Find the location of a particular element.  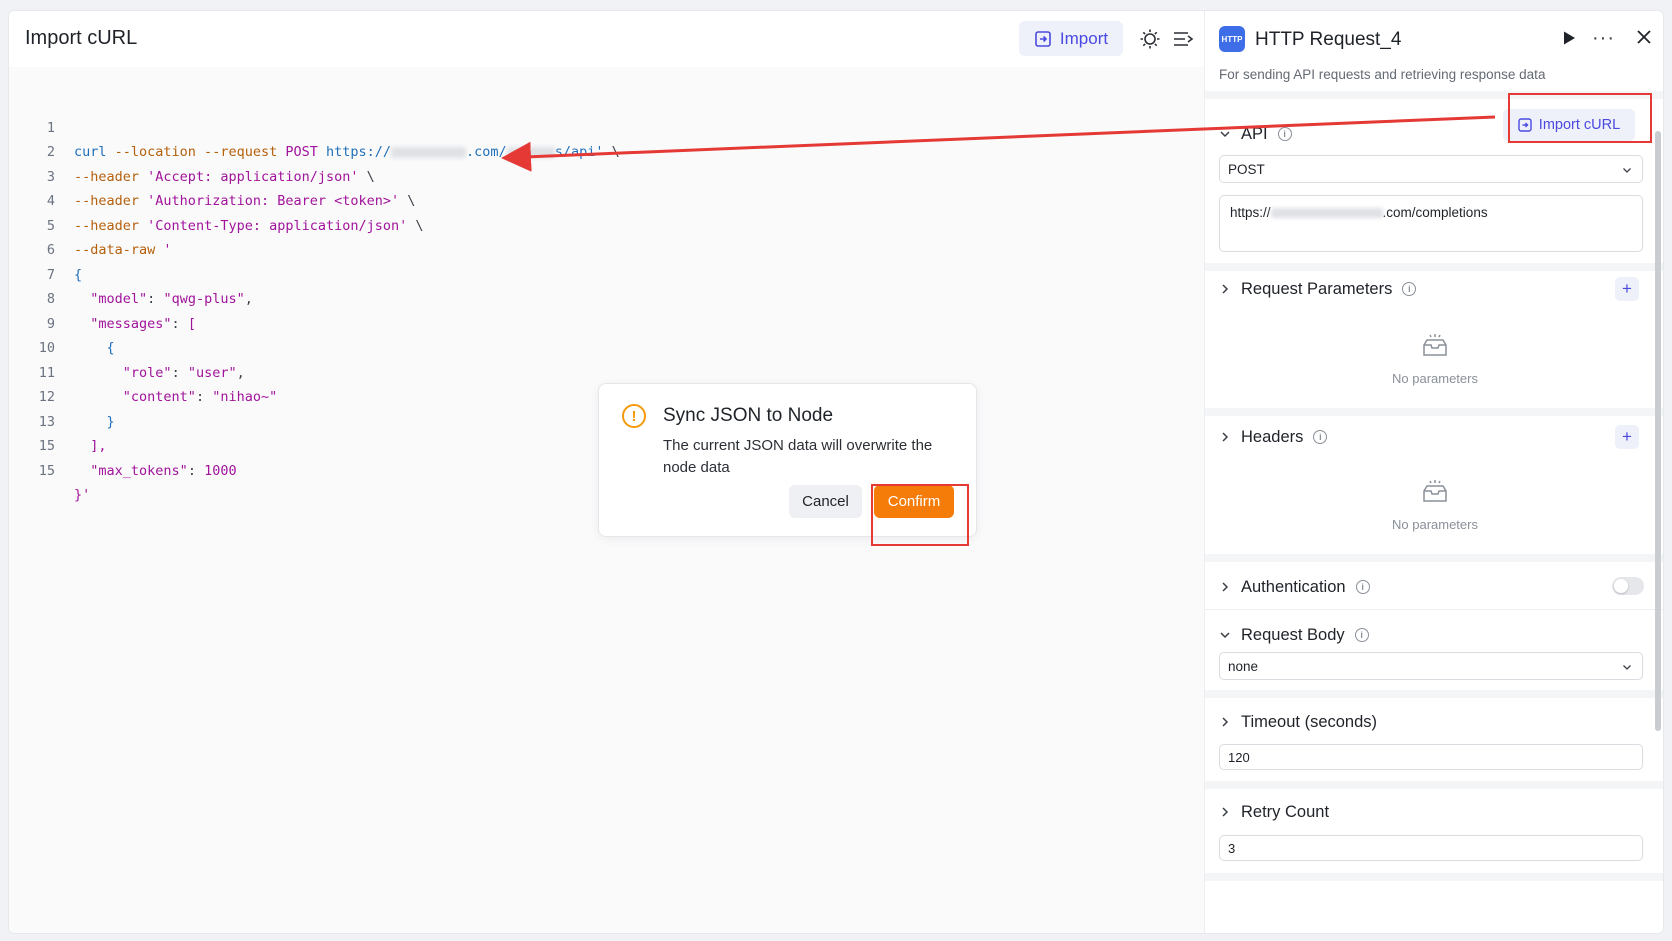

confirm-highlight is located at coordinates (920, 515).